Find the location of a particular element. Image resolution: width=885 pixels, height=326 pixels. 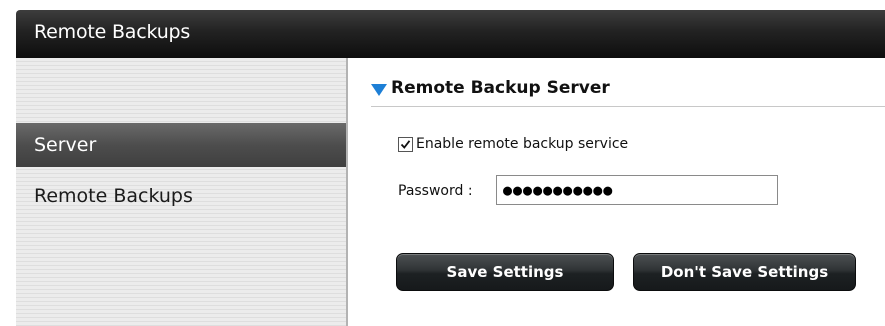

sidebar-item-label: Server is located at coordinates (65, 145).